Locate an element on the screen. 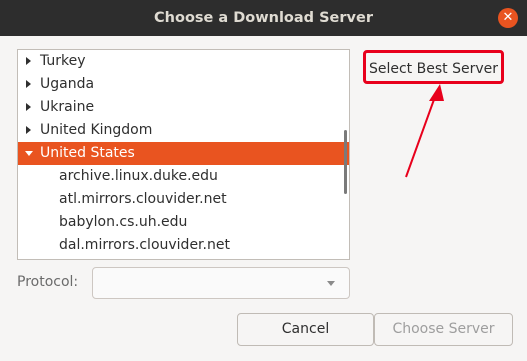 The image size is (527, 361). close-button: ✕ is located at coordinates (508, 18).